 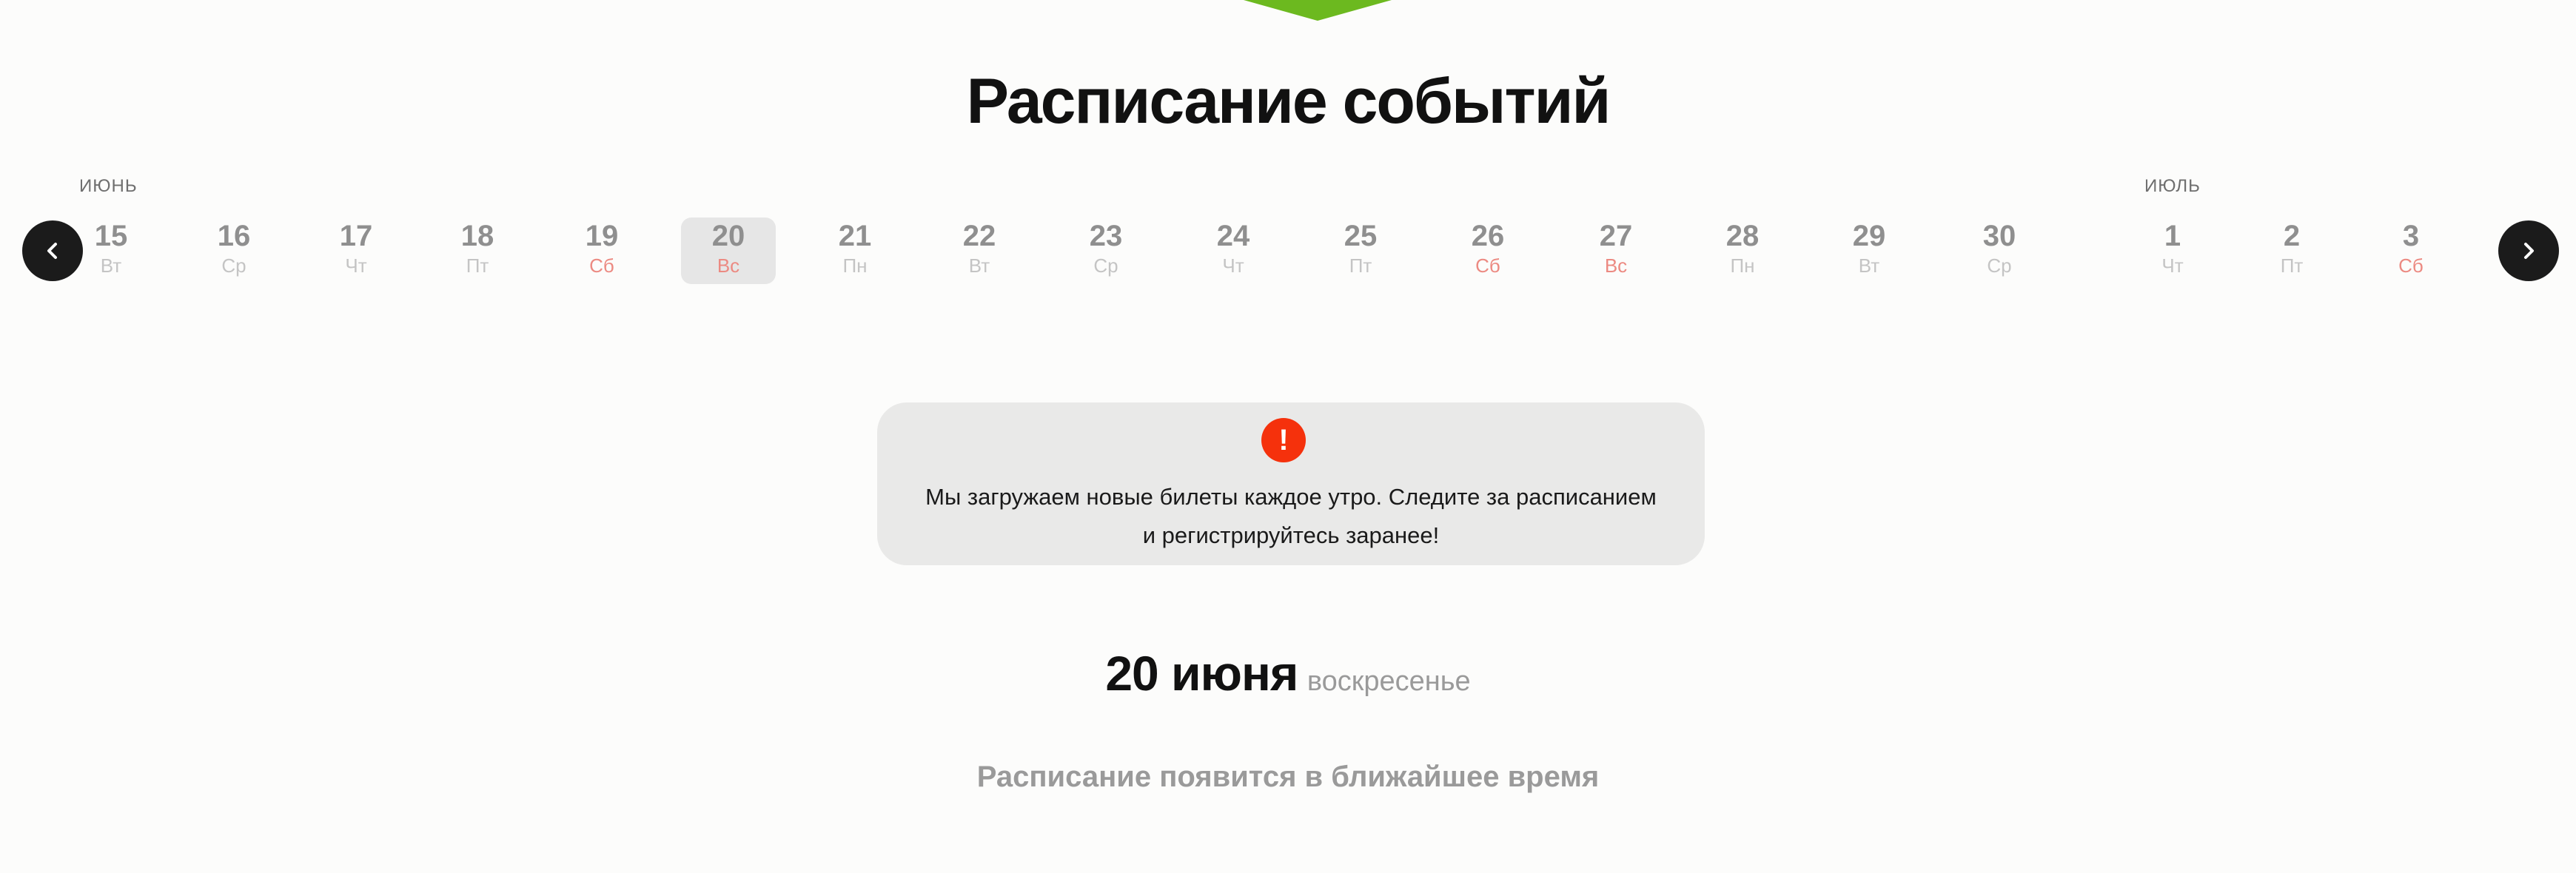 I want to click on day-item: 21 Пн, so click(x=855, y=251).